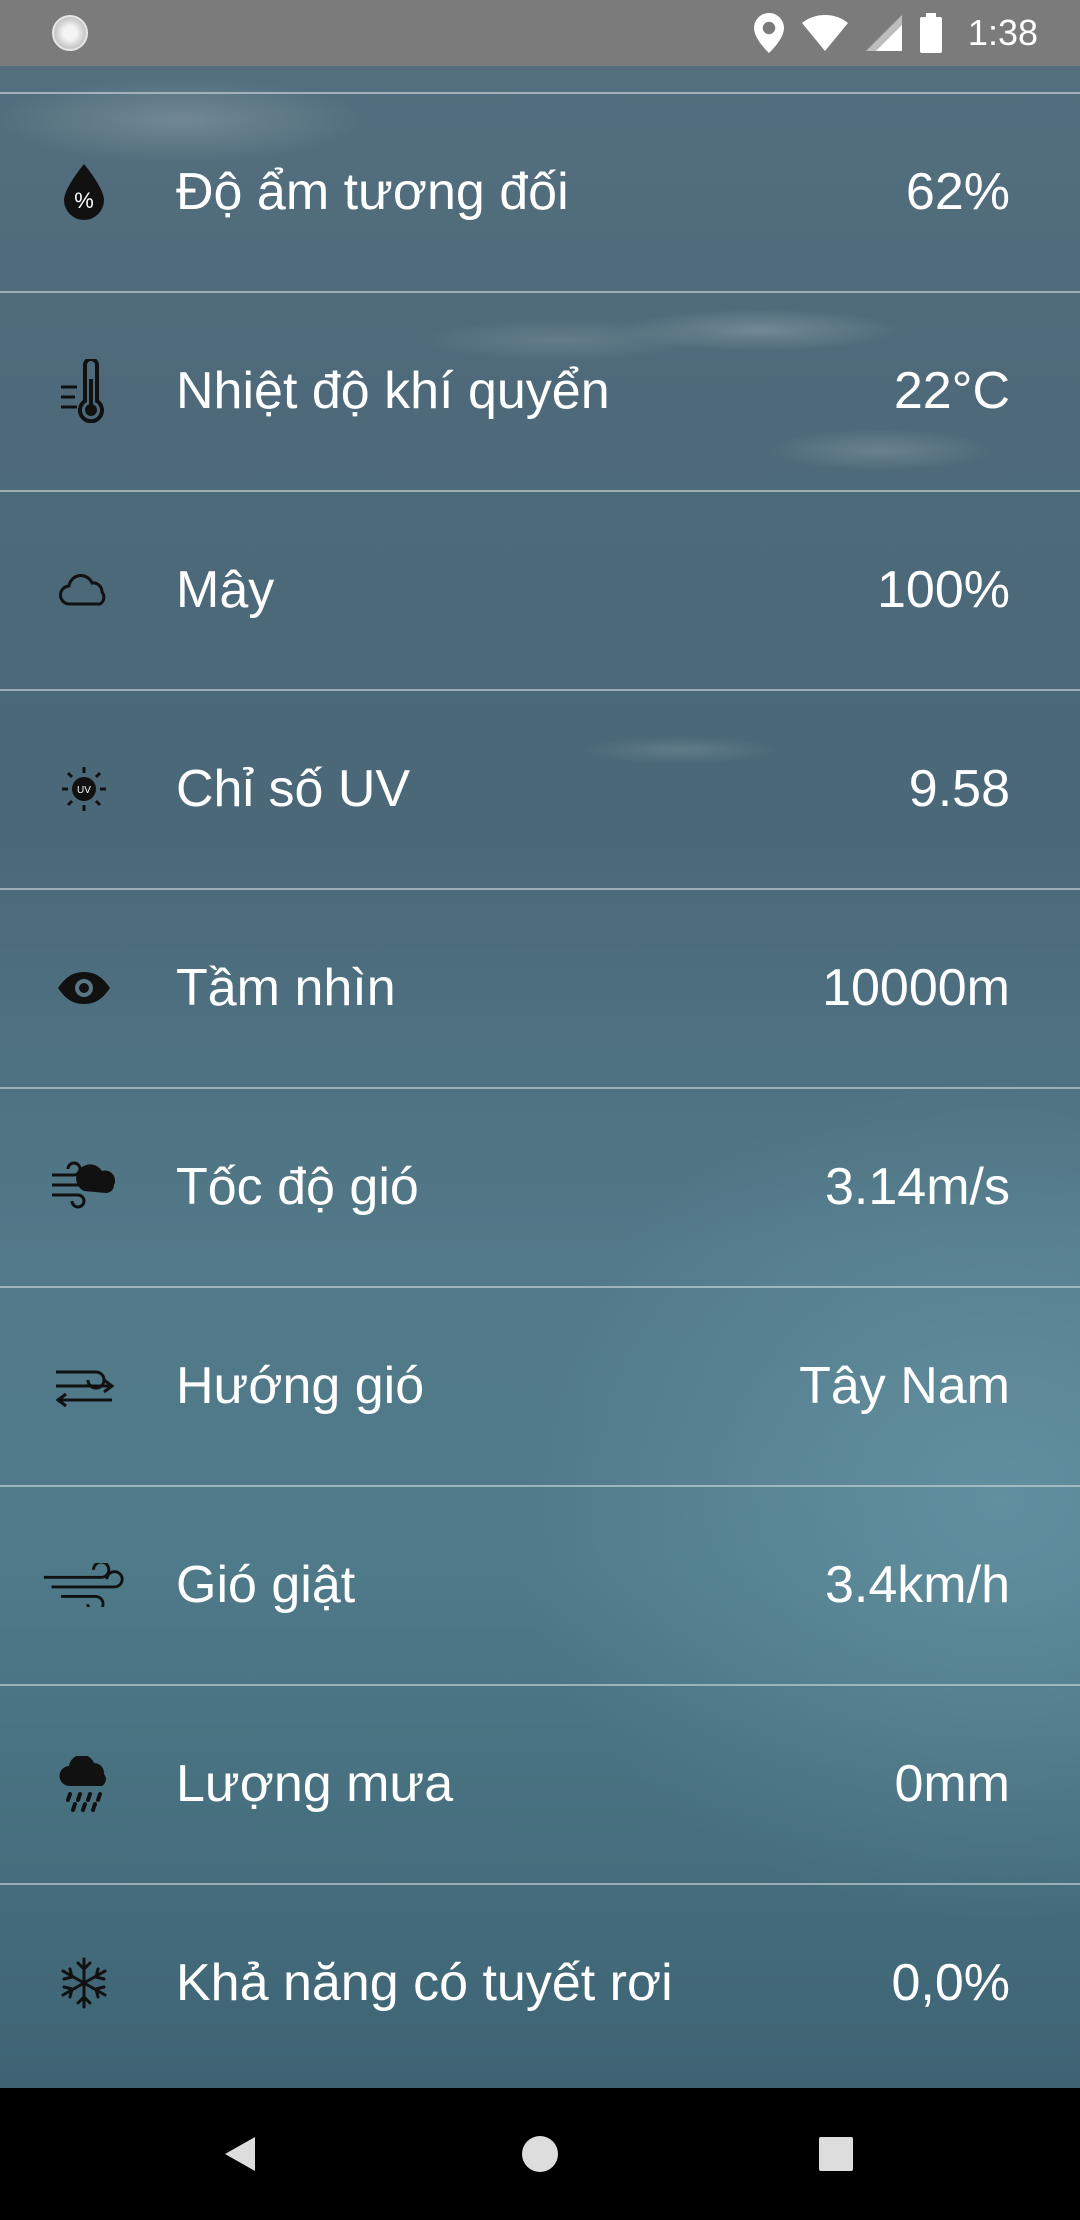  Describe the element at coordinates (84, 1386) in the screenshot. I see `wind-direction-icon` at that location.